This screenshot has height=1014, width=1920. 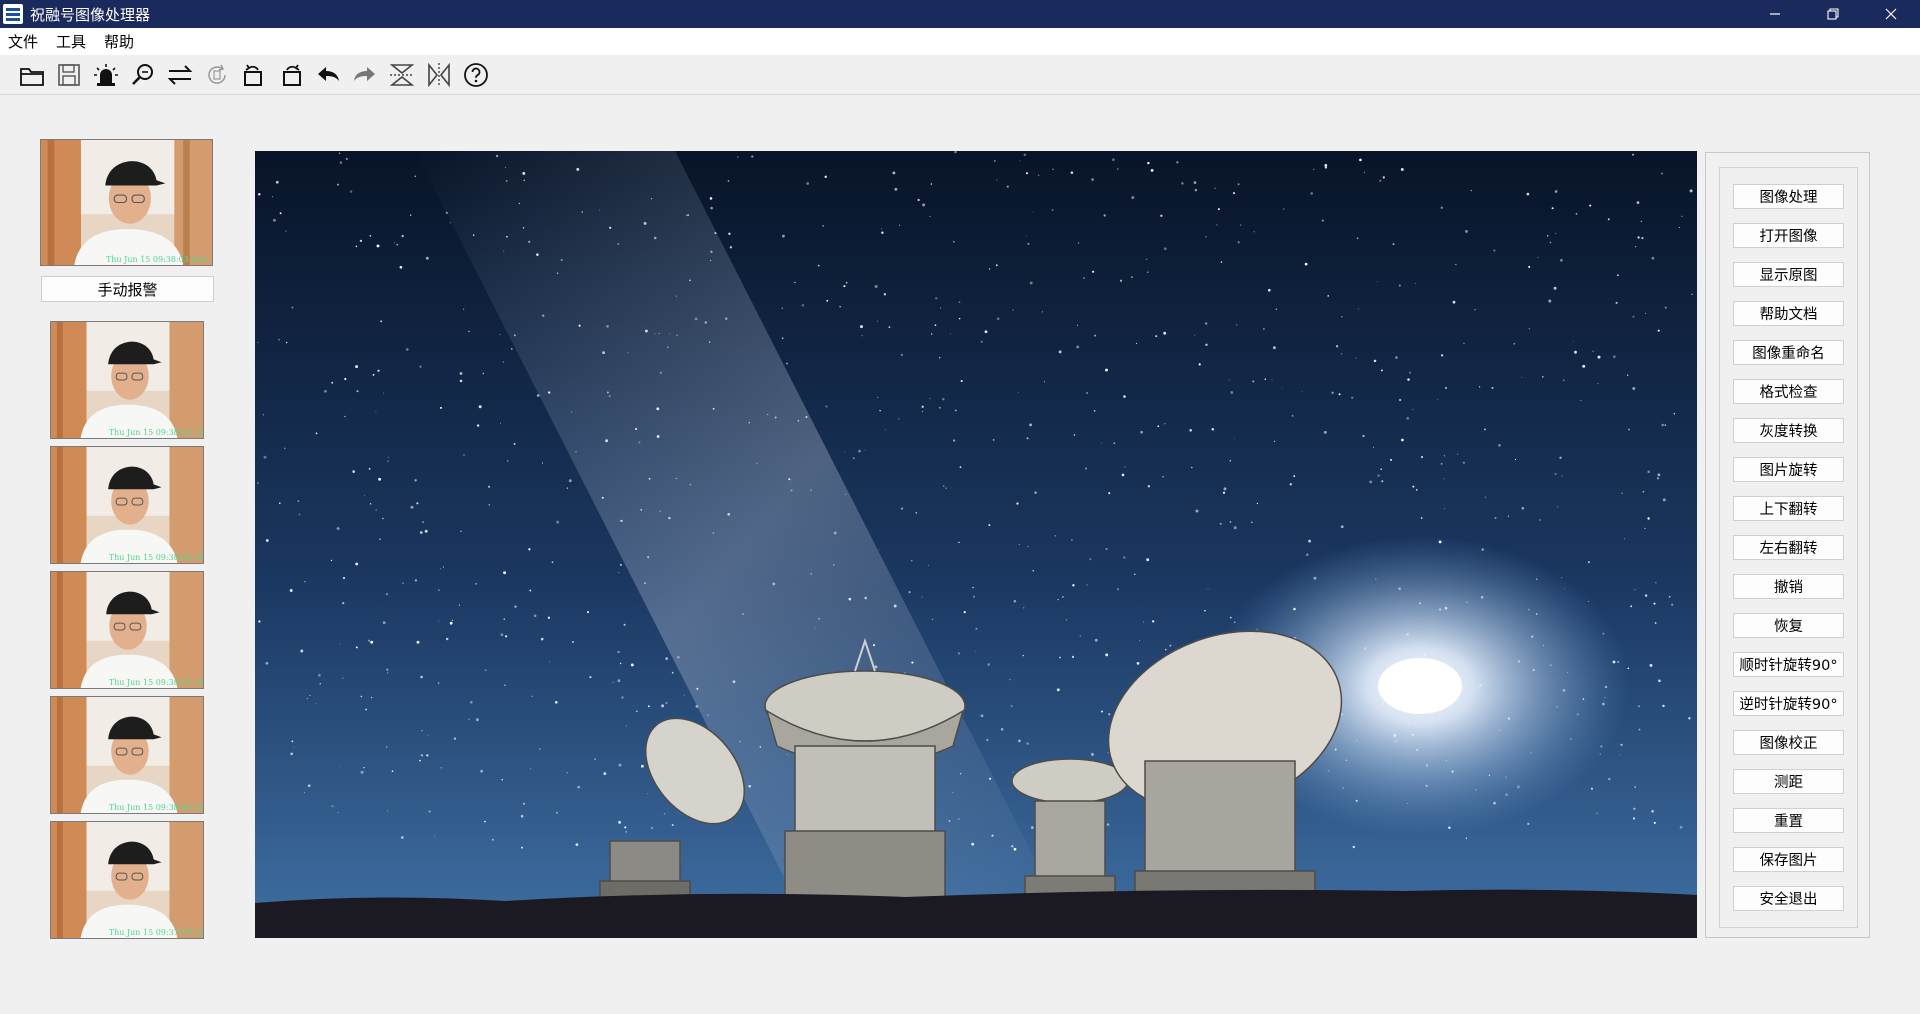 I want to click on image-process-button: 图像处理, so click(x=1788, y=196).